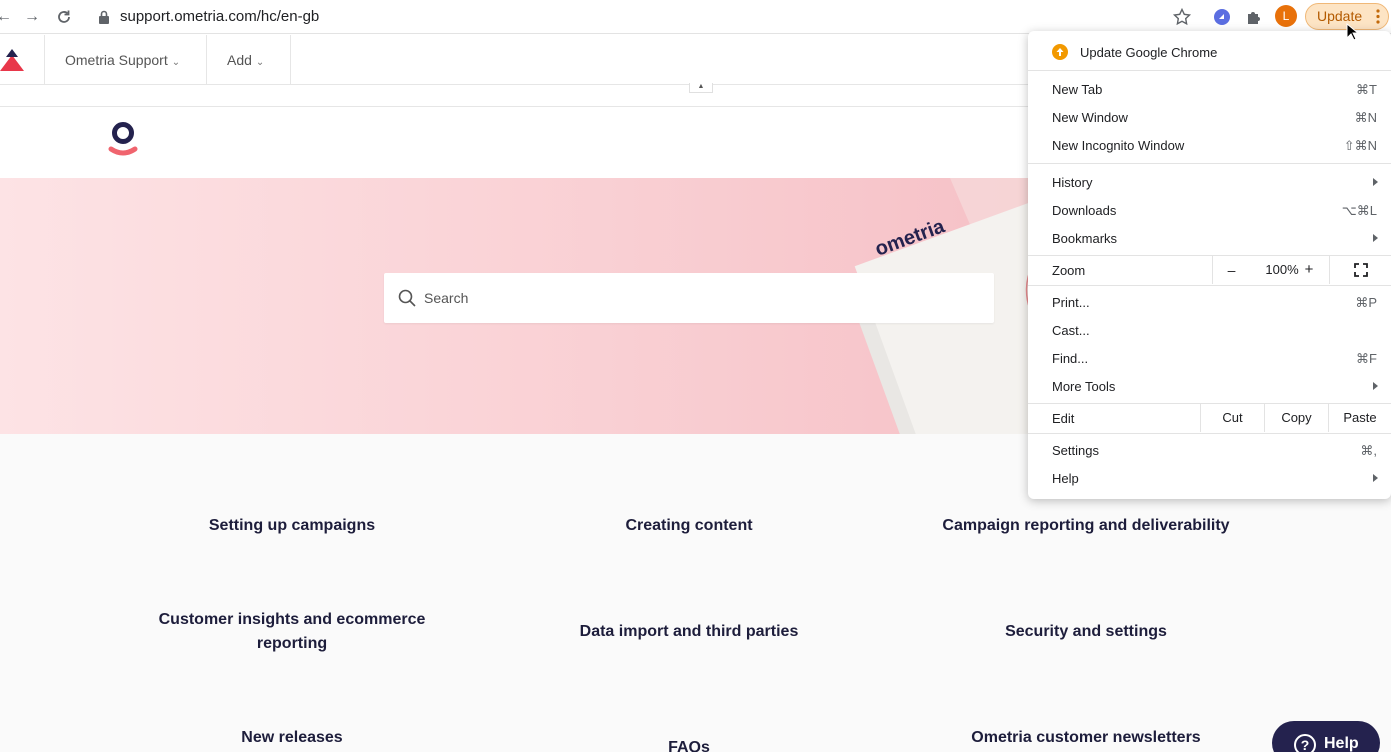 Image resolution: width=1391 pixels, height=752 pixels. Describe the element at coordinates (1072, 182) in the screenshot. I see `menu-item-label: History` at that location.